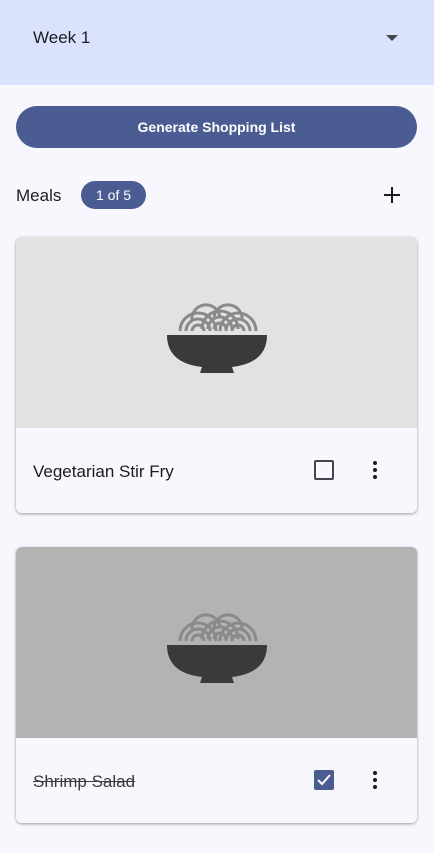 The height and width of the screenshot is (853, 434). What do you see at coordinates (217, 42) in the screenshot?
I see `top-bar: Week 1` at bounding box center [217, 42].